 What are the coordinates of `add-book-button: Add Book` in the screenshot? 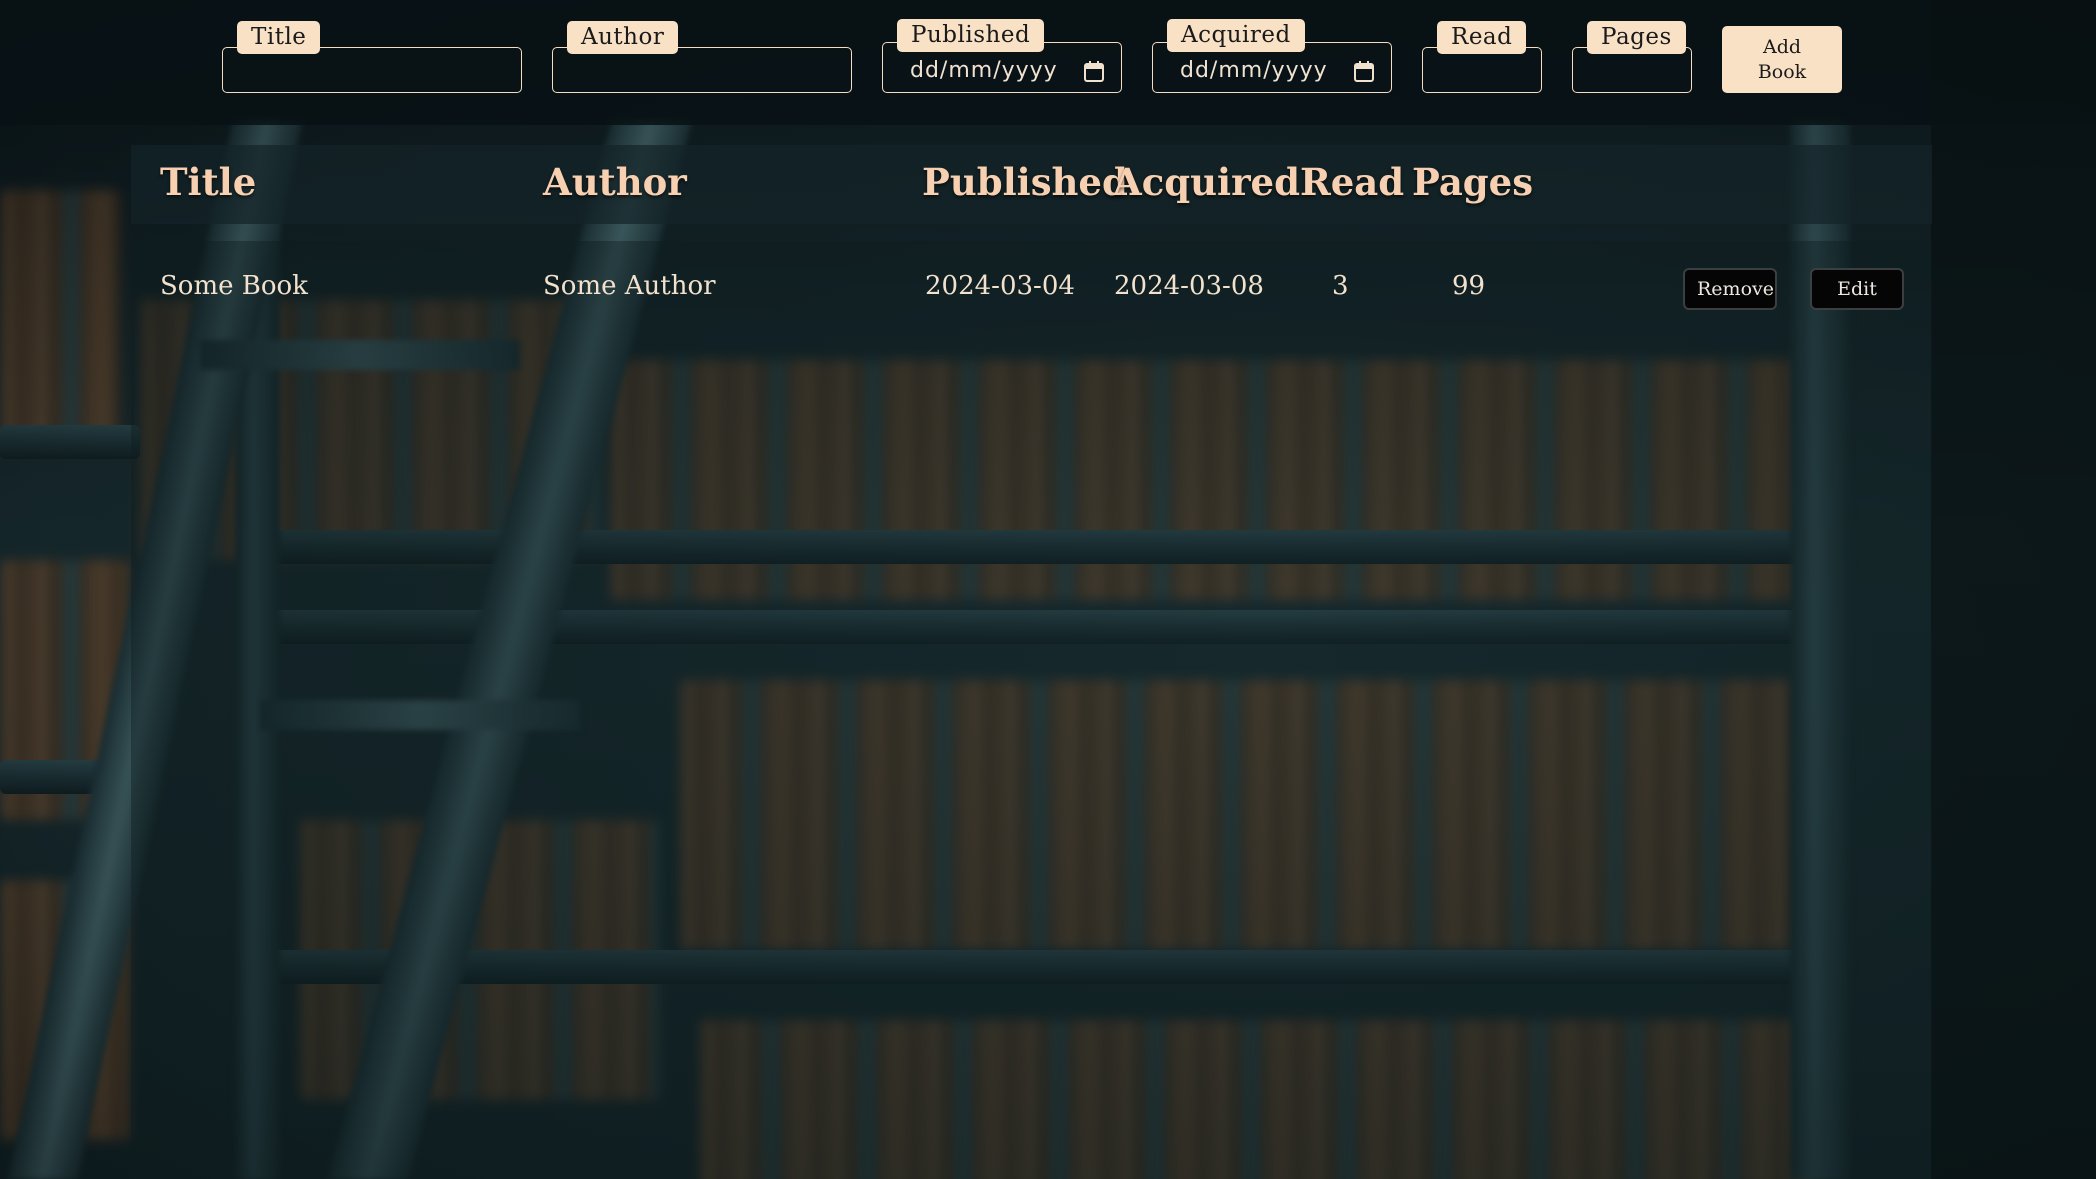 It's located at (1782, 59).